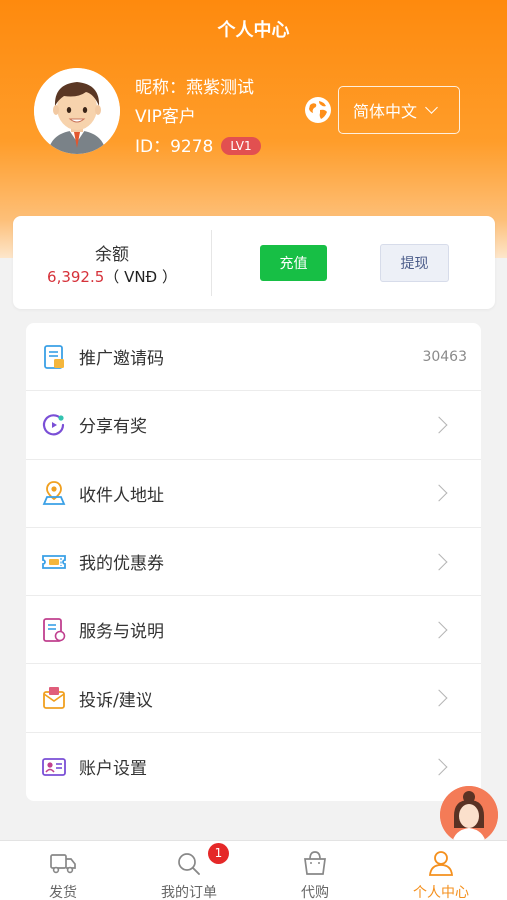 This screenshot has height=900, width=507. What do you see at coordinates (54, 629) in the screenshot?
I see `service-doc-icon` at bounding box center [54, 629].